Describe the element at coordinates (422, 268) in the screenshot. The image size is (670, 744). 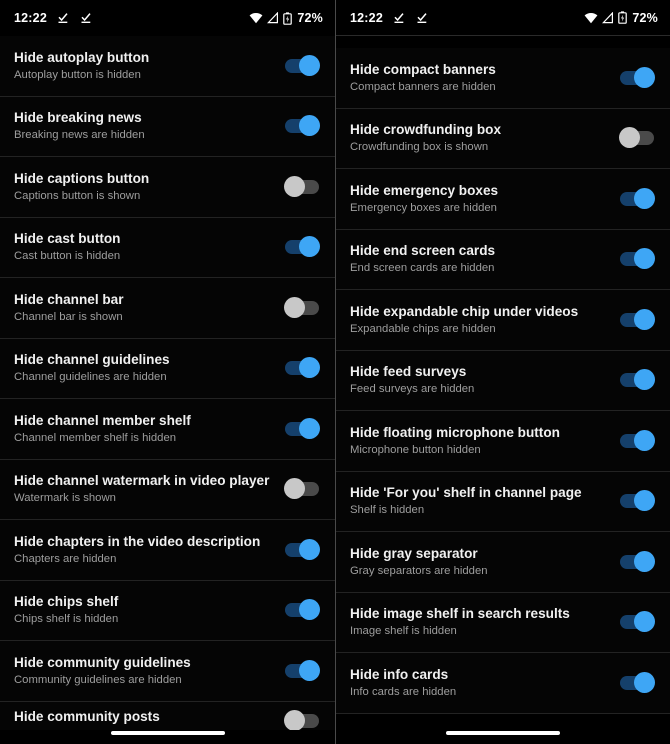
I see `list-item-summary: End screen cards are hidden` at that location.